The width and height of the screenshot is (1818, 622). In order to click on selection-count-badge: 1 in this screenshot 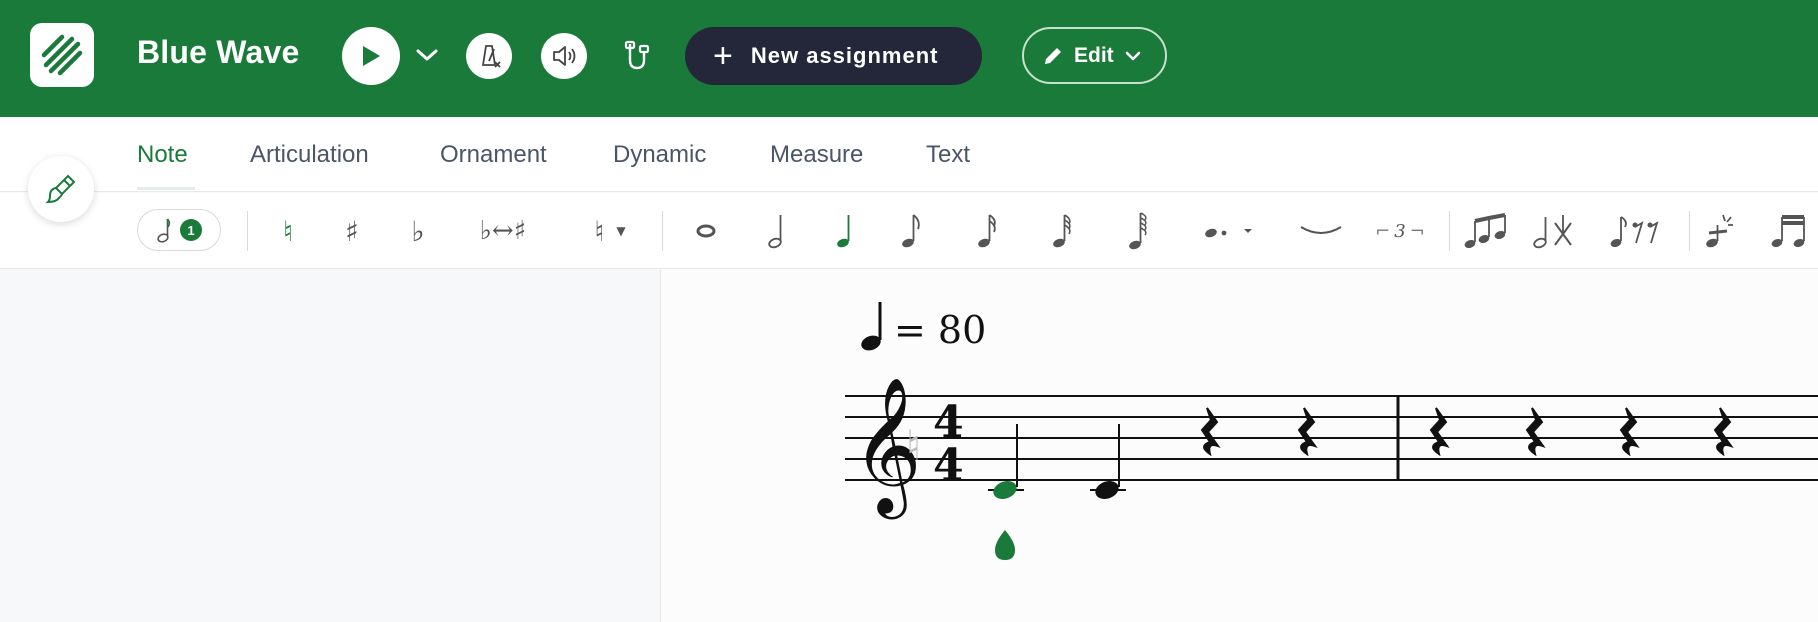, I will do `click(191, 230)`.